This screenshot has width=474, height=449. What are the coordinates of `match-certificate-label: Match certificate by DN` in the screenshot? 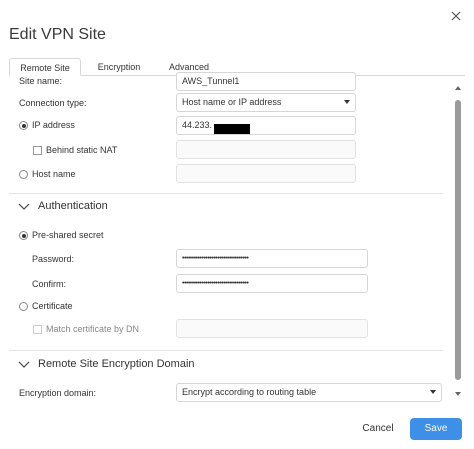 It's located at (93, 329).